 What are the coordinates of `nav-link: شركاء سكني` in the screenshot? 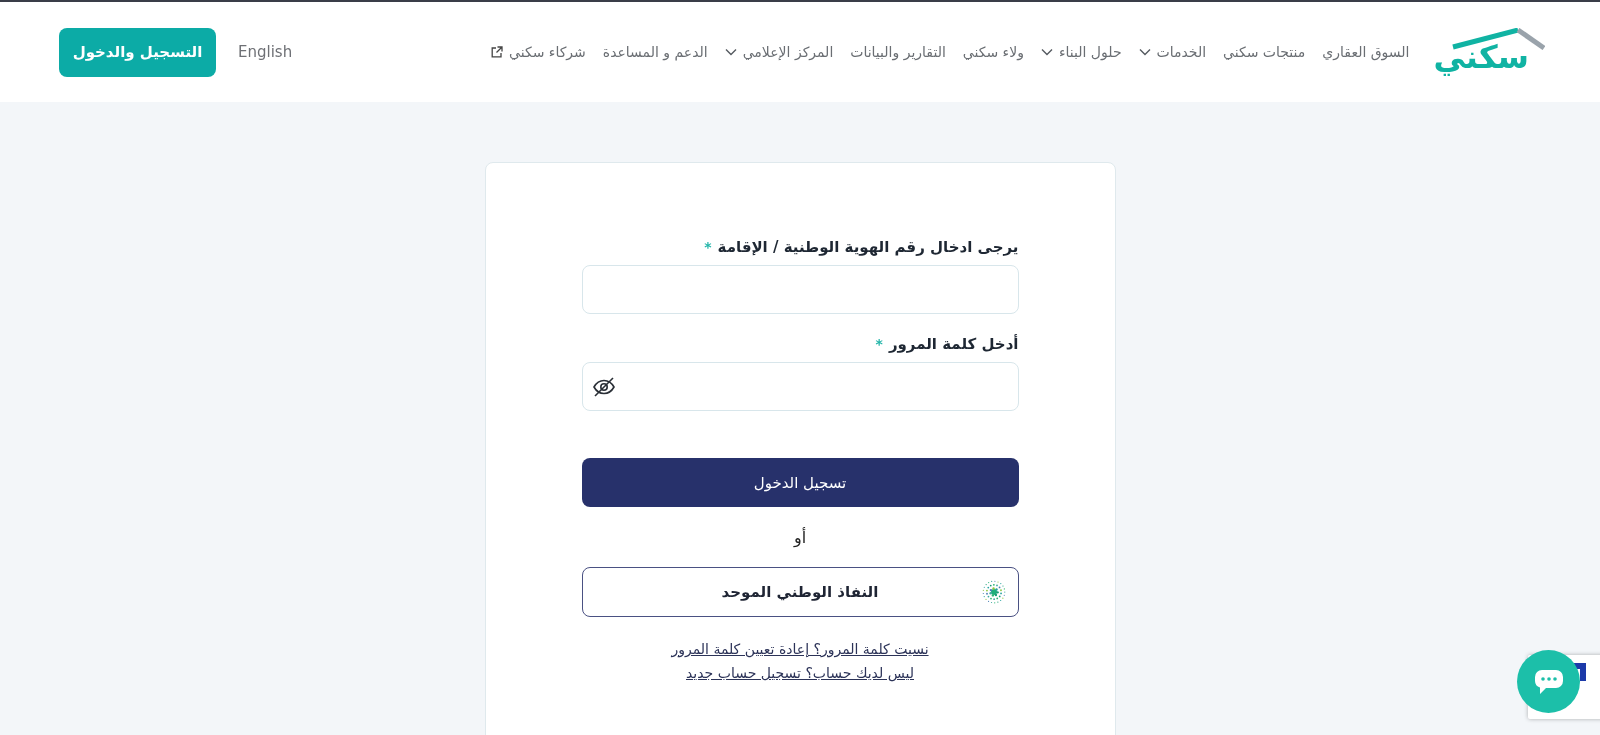 It's located at (538, 52).